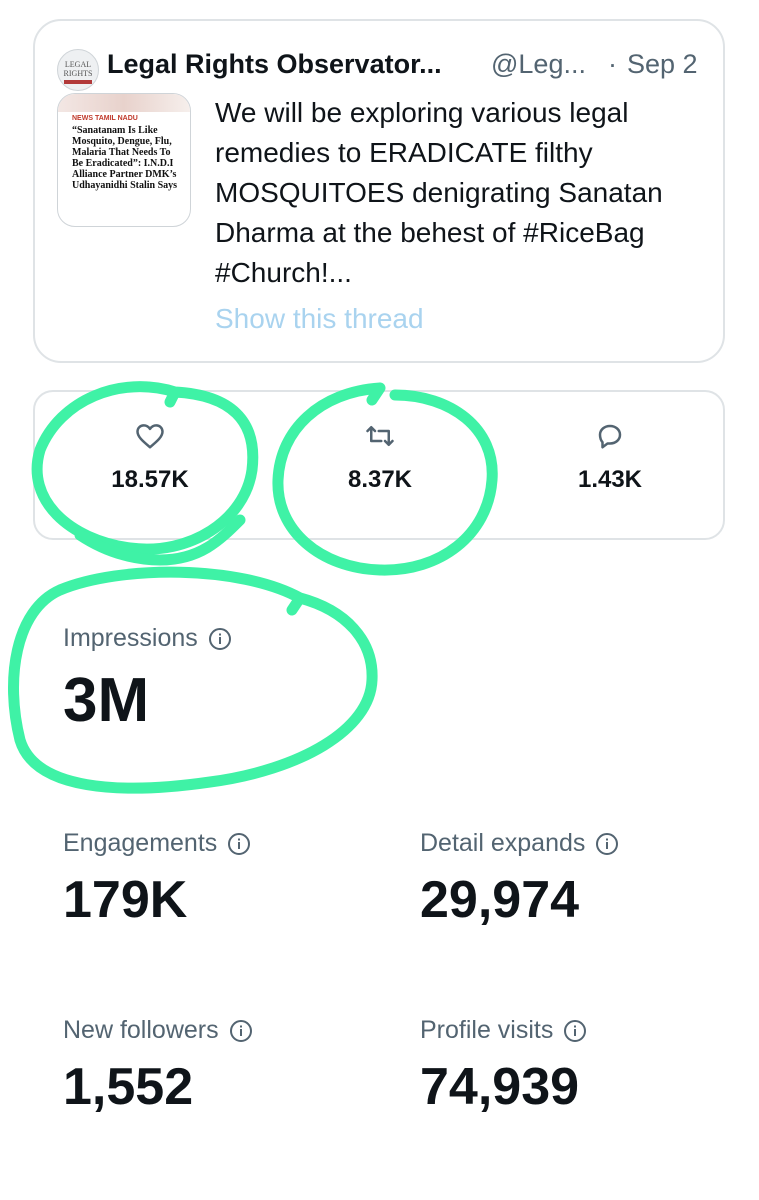  What do you see at coordinates (610, 458) in the screenshot?
I see `replies-stat: 1.43K` at bounding box center [610, 458].